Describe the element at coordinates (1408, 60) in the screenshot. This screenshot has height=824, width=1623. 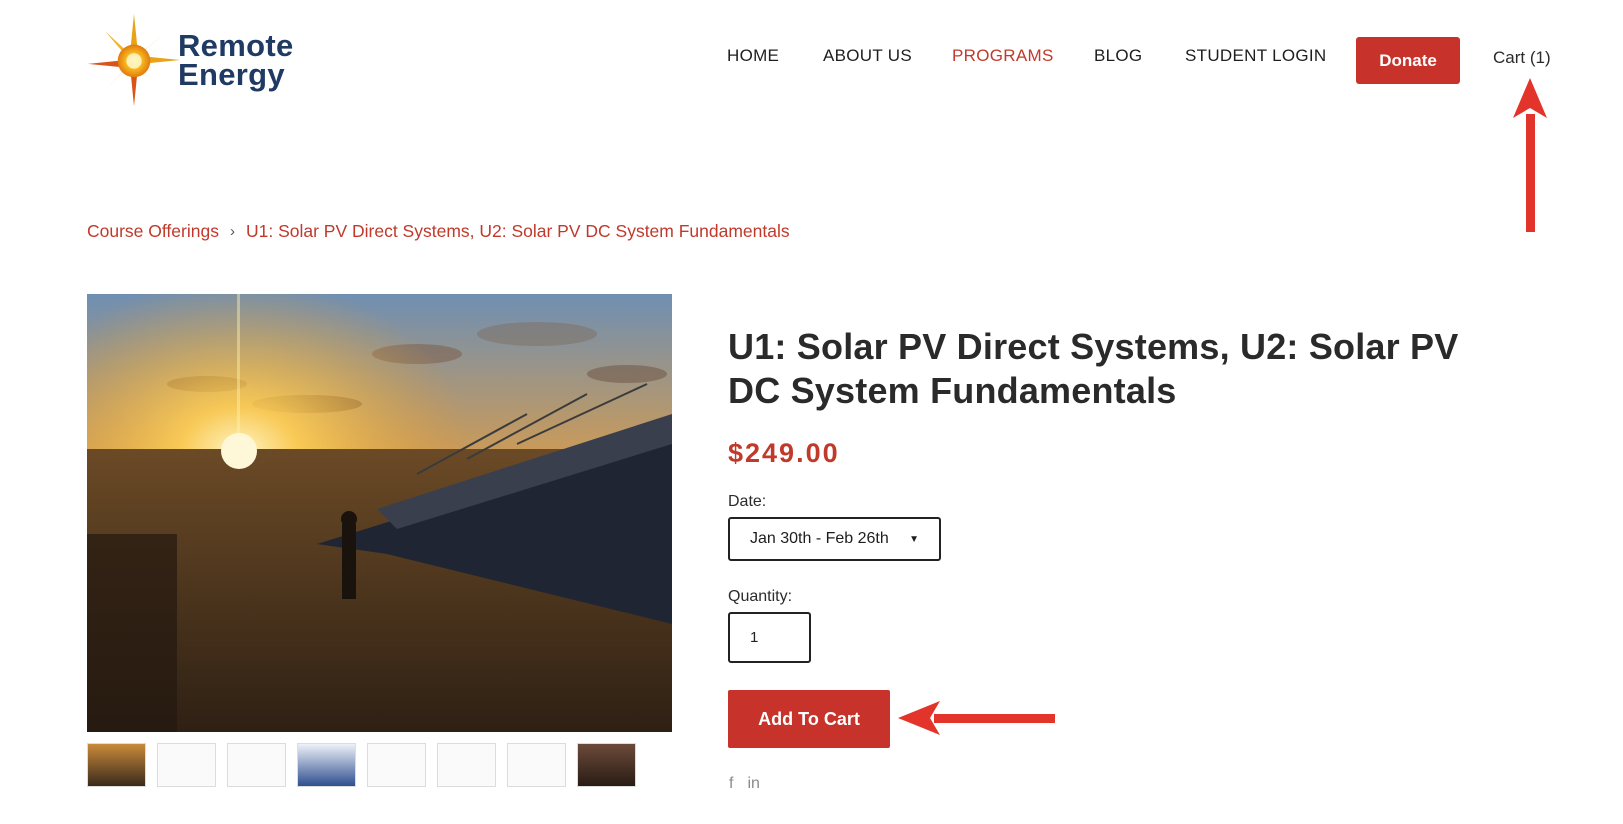
I see `donate-button: Donate` at that location.